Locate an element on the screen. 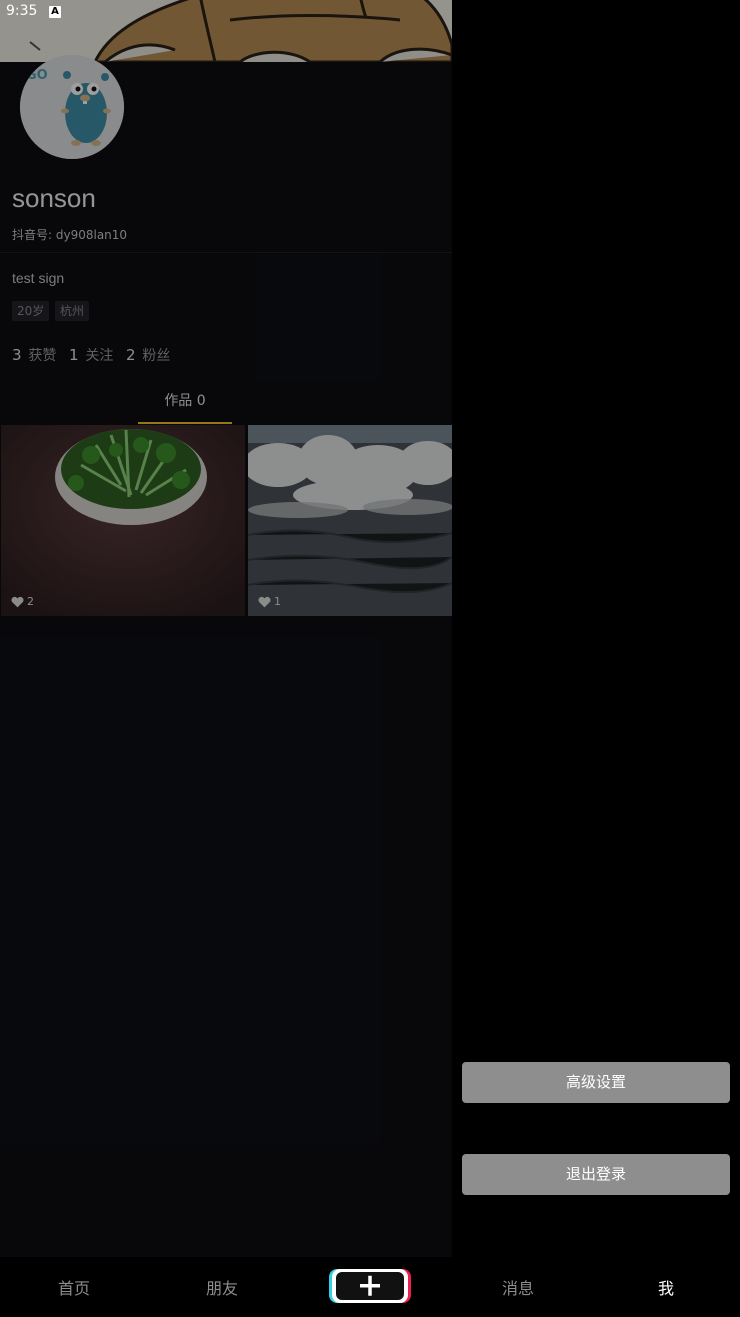 This screenshot has height=1317, width=740. add-video-button is located at coordinates (370, 1286).